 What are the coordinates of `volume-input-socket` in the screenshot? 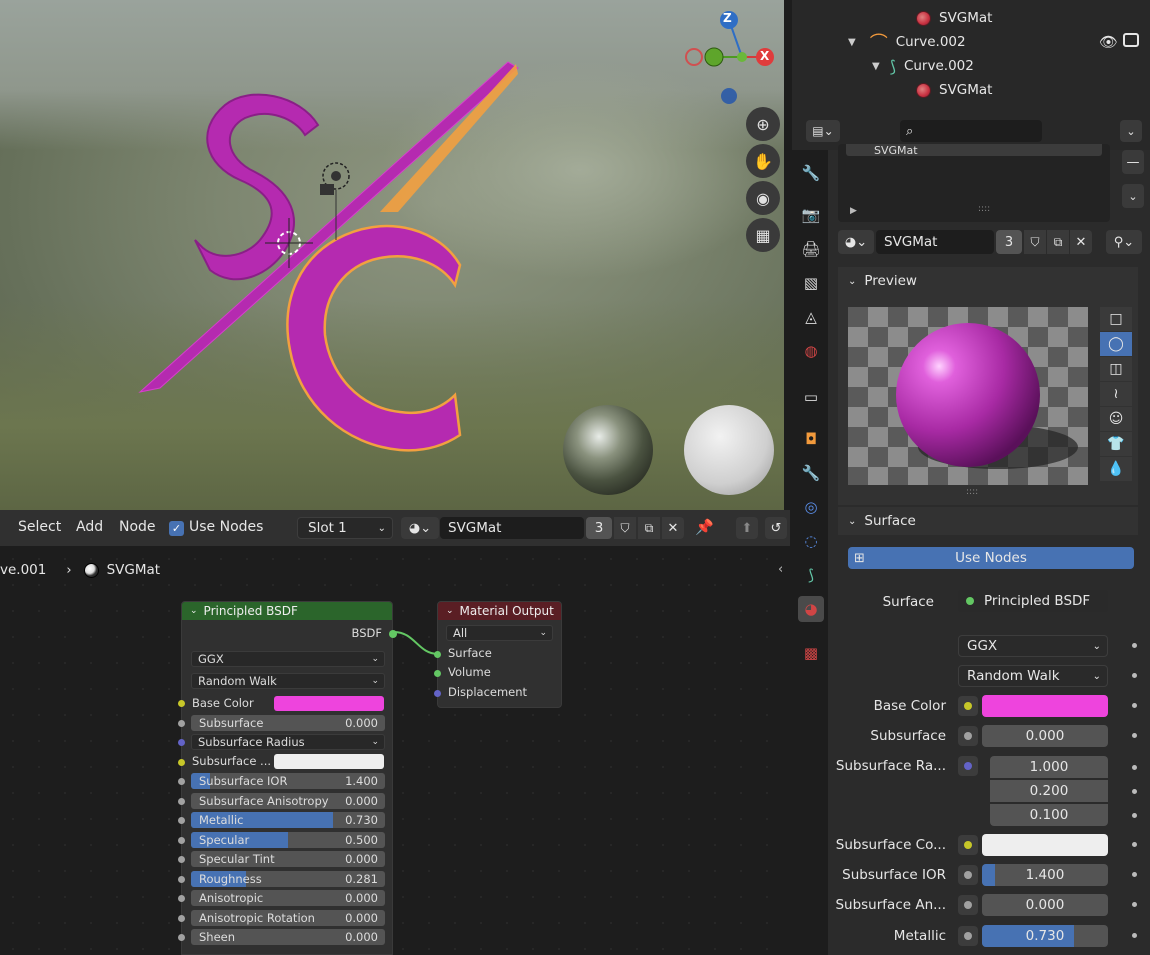 It's located at (437, 673).